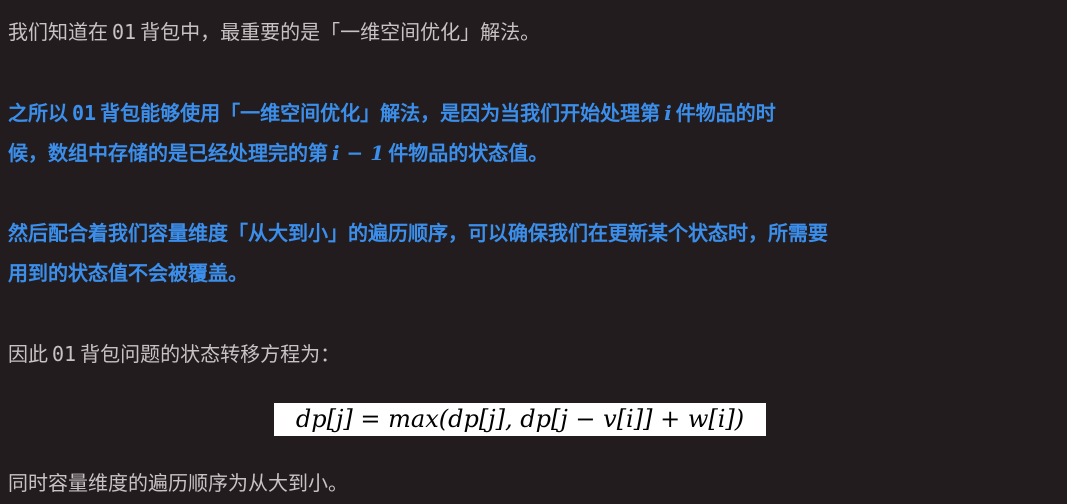 This screenshot has width=1067, height=504. I want to click on state-transition-formula: dp[j] = max(dp[j], dp[j − v[i]] + w[i]), so click(520, 419).